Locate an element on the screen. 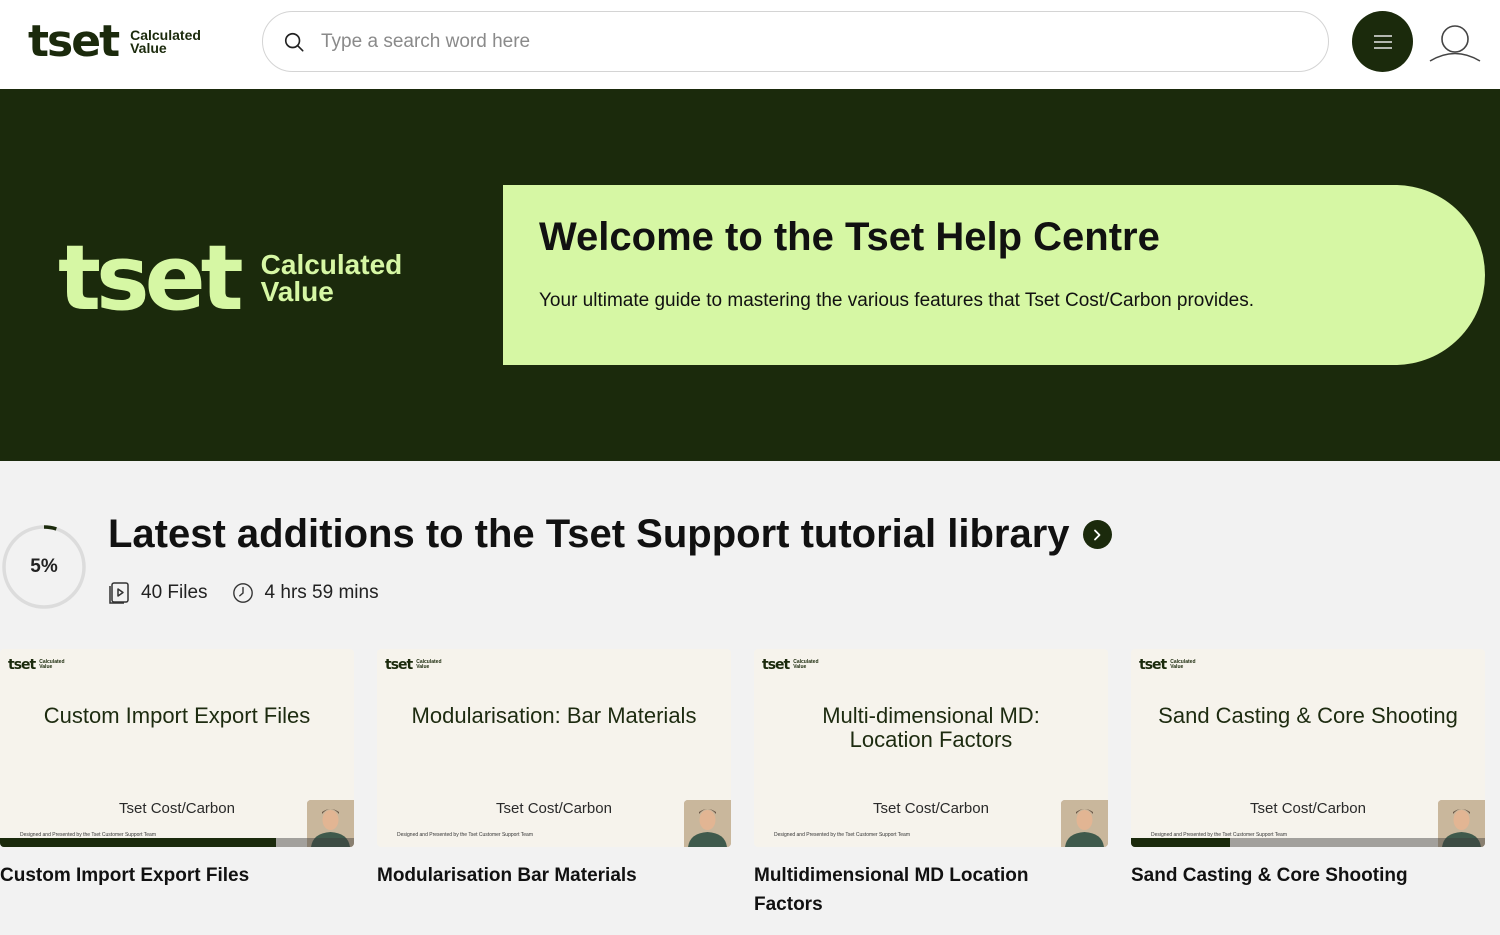 Image resolution: width=1500 pixels, height=935 pixels. tutorial-name: Sand Casting & Core Shooting is located at coordinates (1308, 875).